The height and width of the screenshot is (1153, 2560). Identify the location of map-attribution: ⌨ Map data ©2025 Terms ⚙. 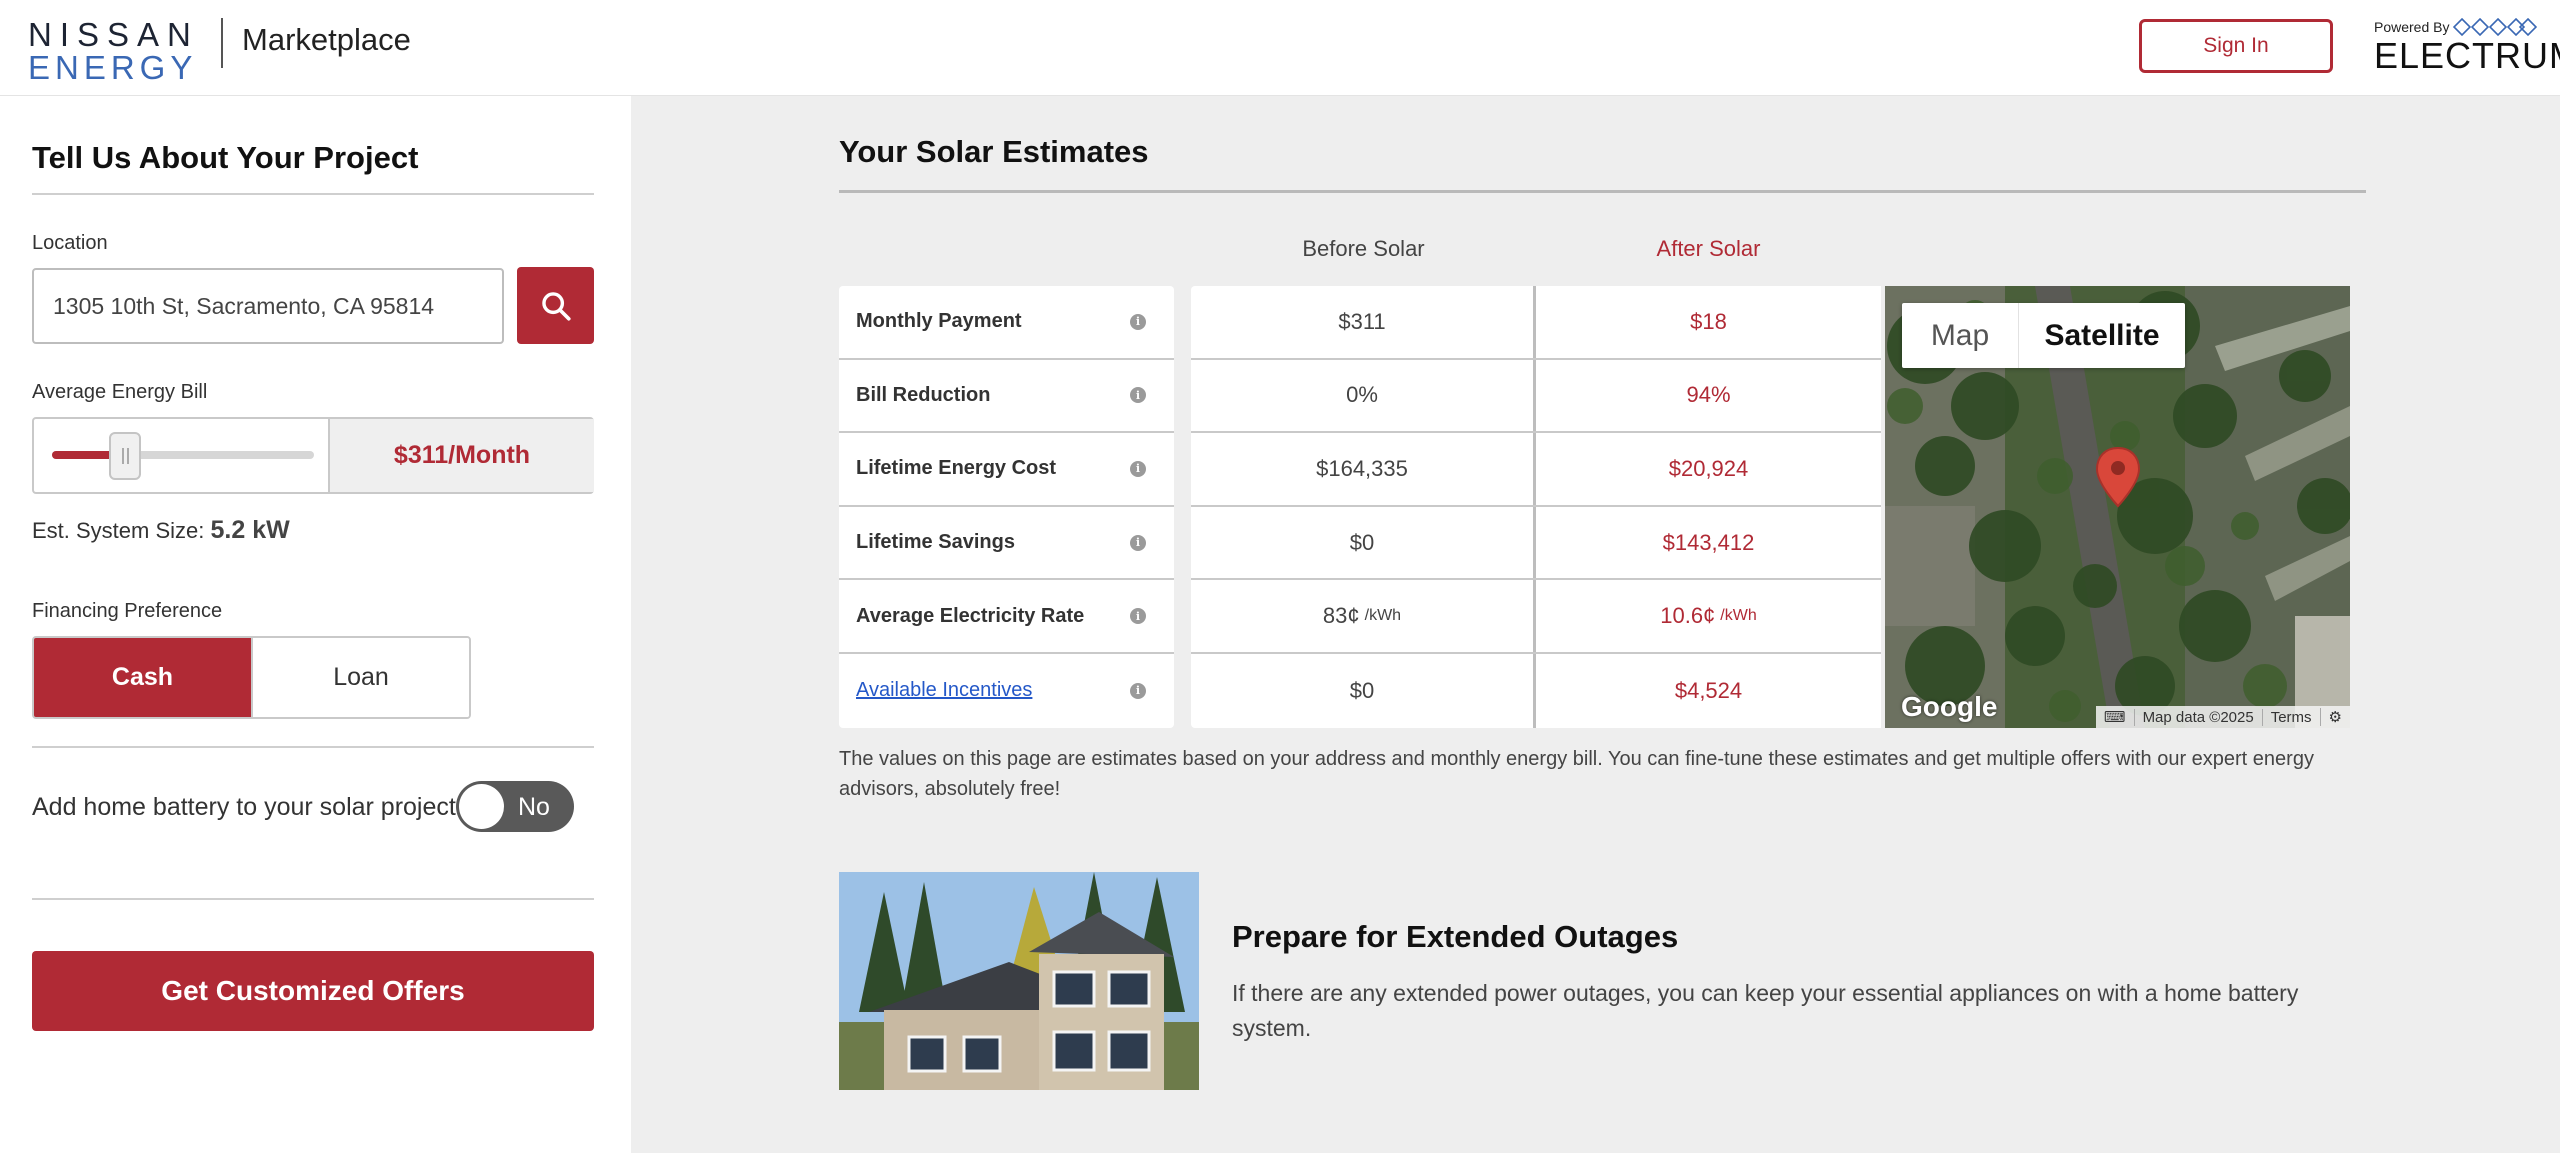
(2222, 717).